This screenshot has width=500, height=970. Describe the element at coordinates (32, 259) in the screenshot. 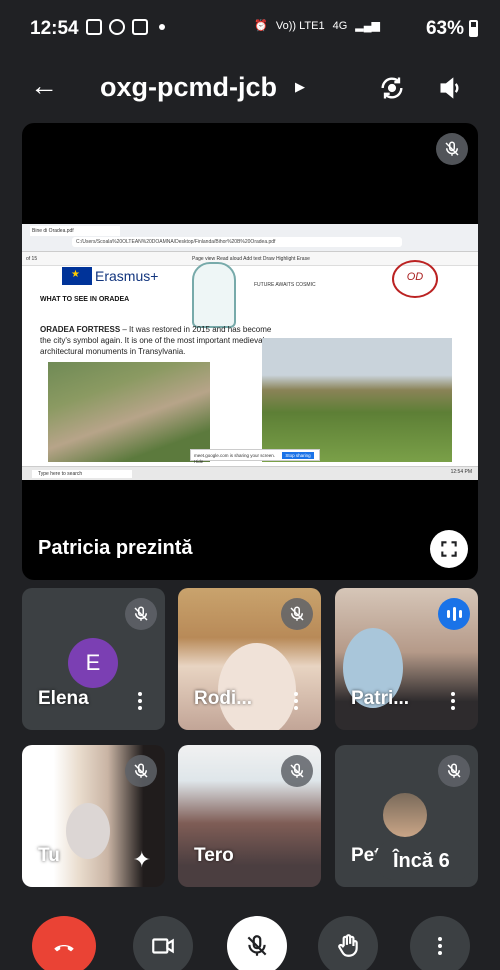

I see `pdf-page-count: of 15` at that location.